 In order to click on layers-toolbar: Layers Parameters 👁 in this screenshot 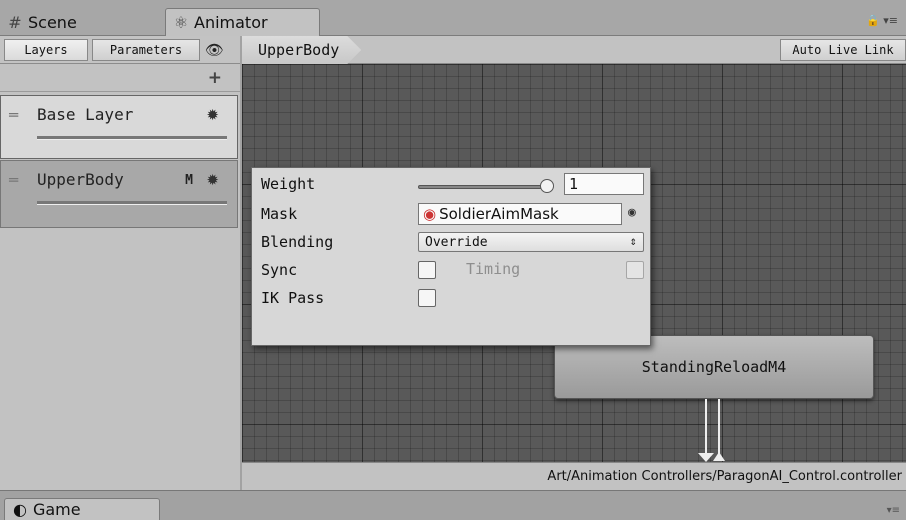, I will do `click(120, 50)`.